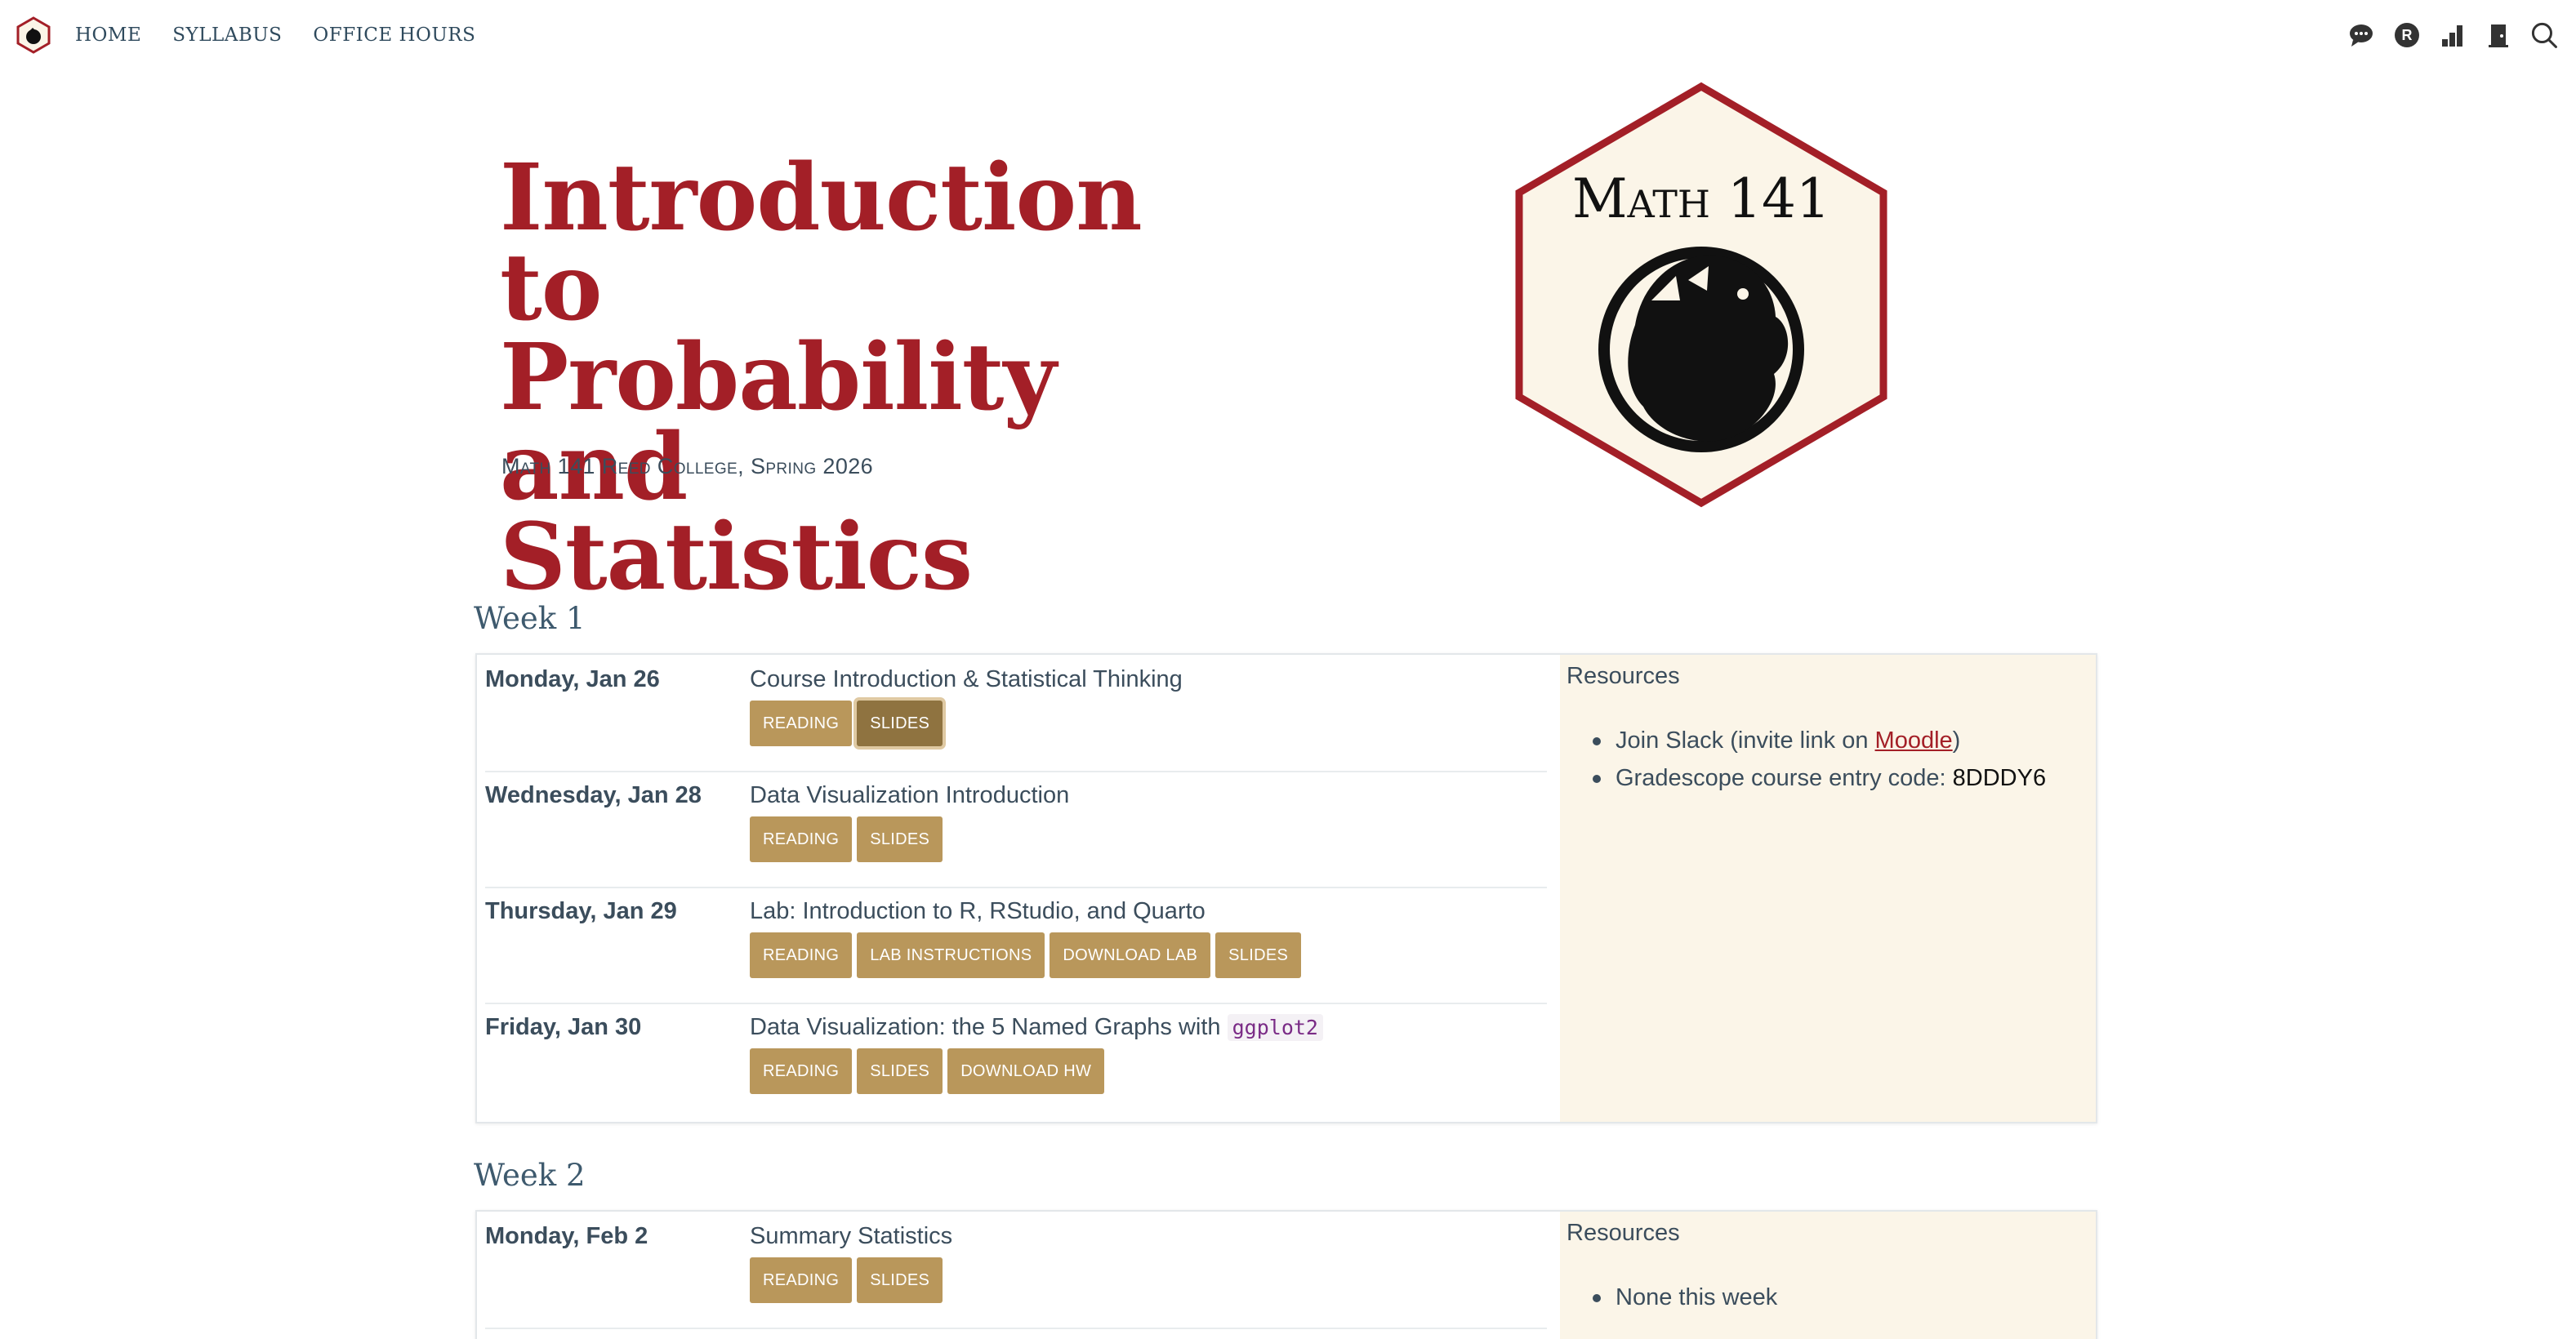 This screenshot has width=2576, height=1339. I want to click on svg-text: R, so click(2407, 35).